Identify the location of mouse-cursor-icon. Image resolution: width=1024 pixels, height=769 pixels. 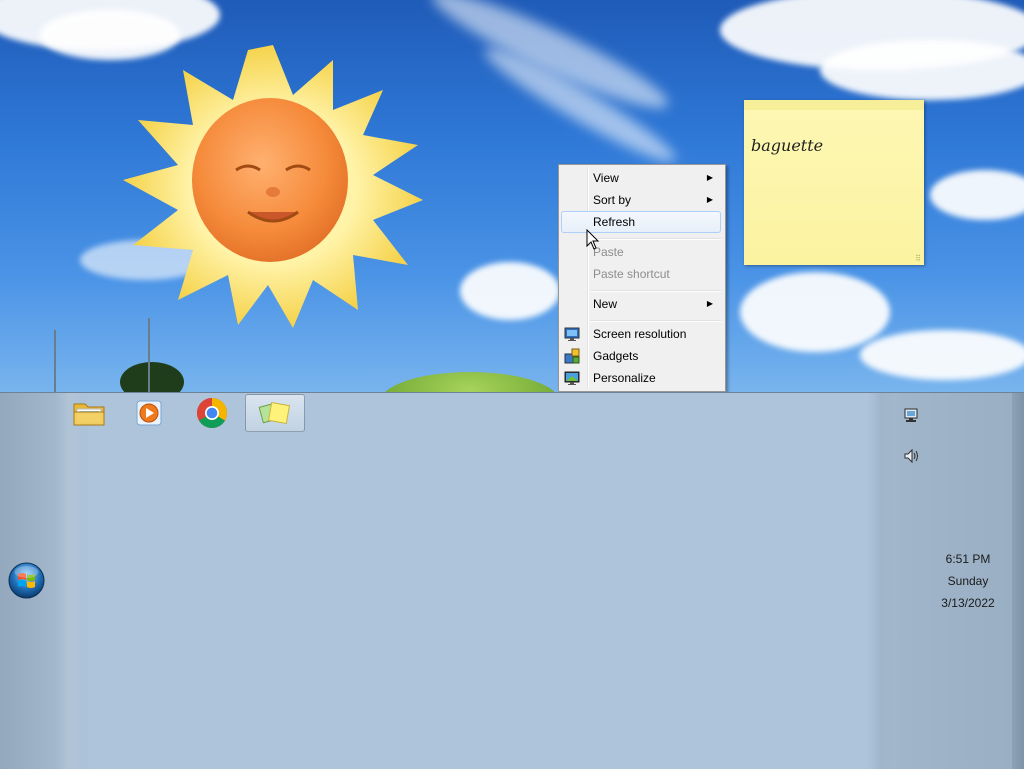
(593, 239).